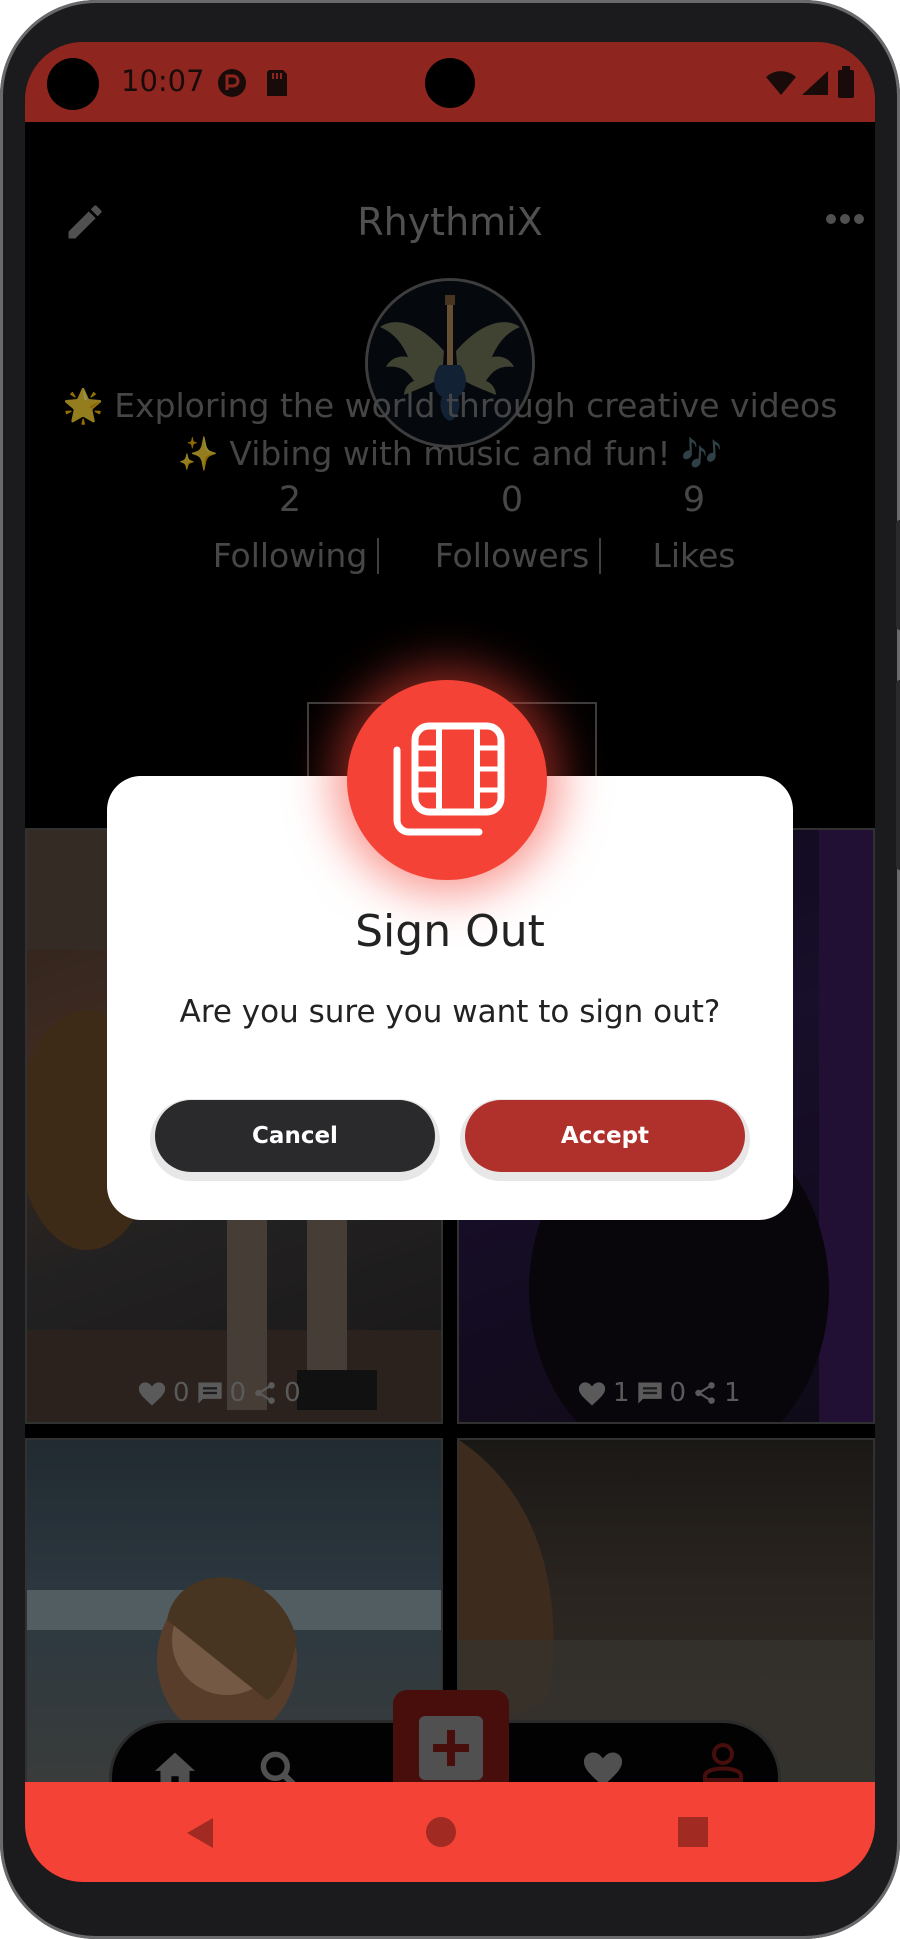  Describe the element at coordinates (450, 931) in the screenshot. I see `dialog-title: Sign Out` at that location.